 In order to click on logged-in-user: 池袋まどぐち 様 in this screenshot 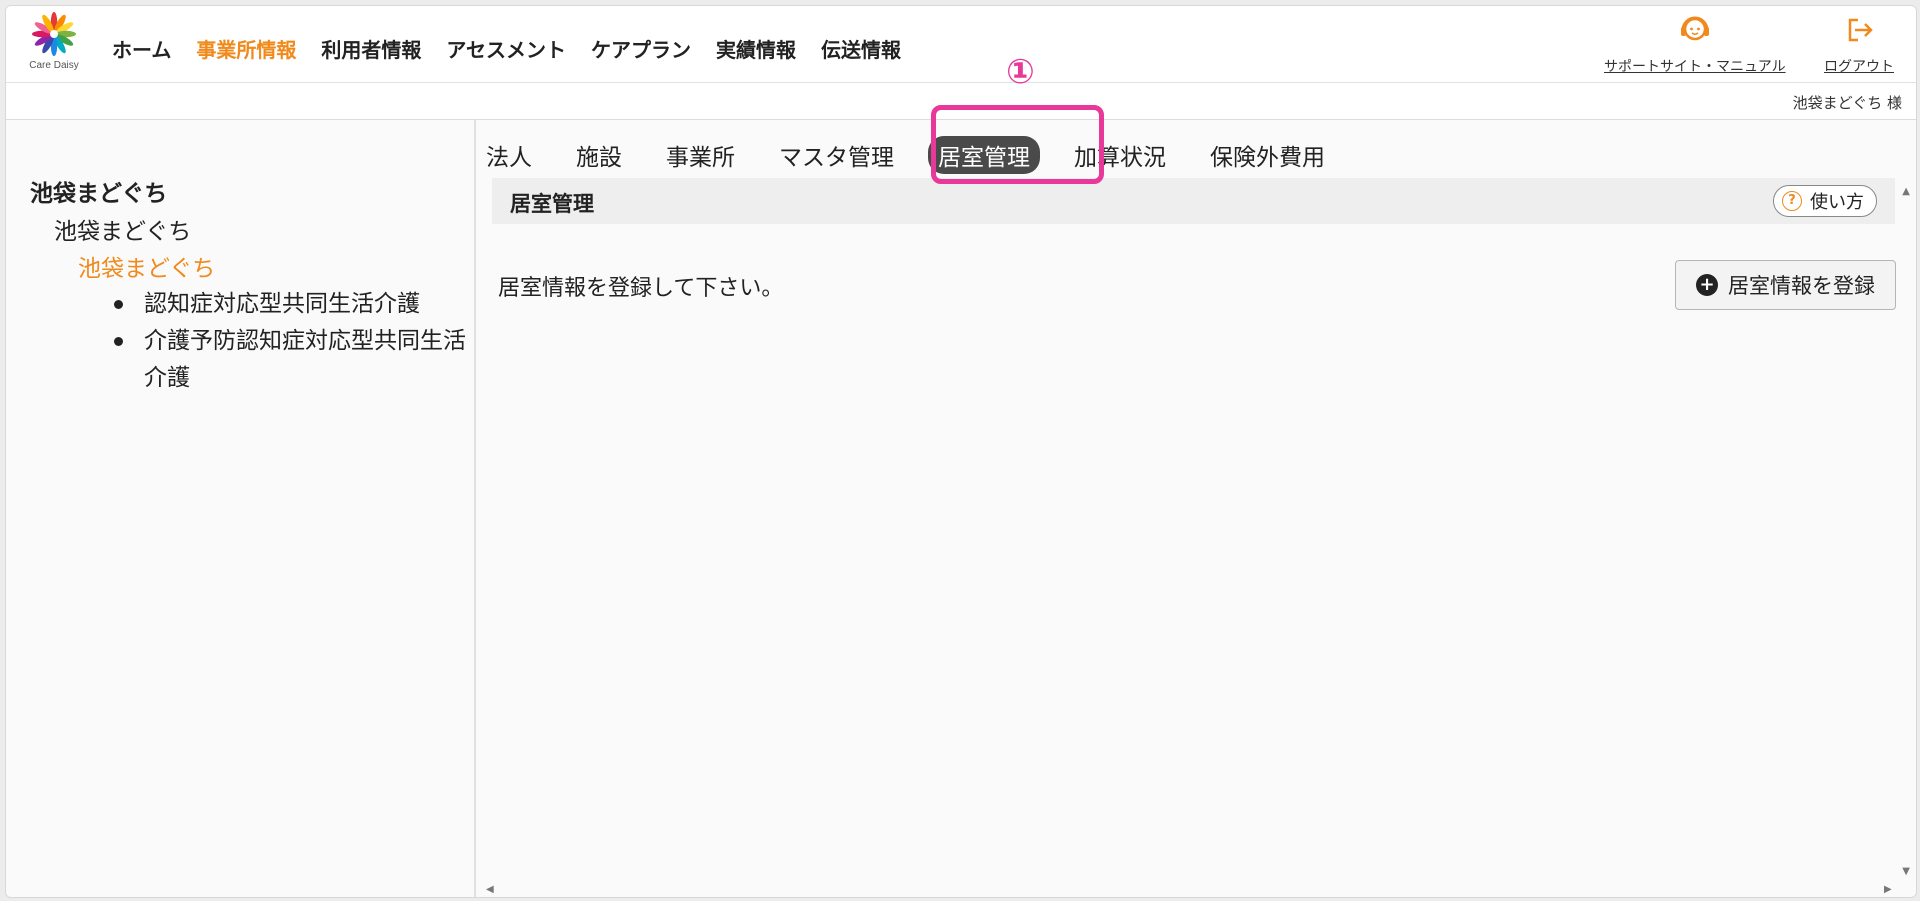, I will do `click(1847, 103)`.